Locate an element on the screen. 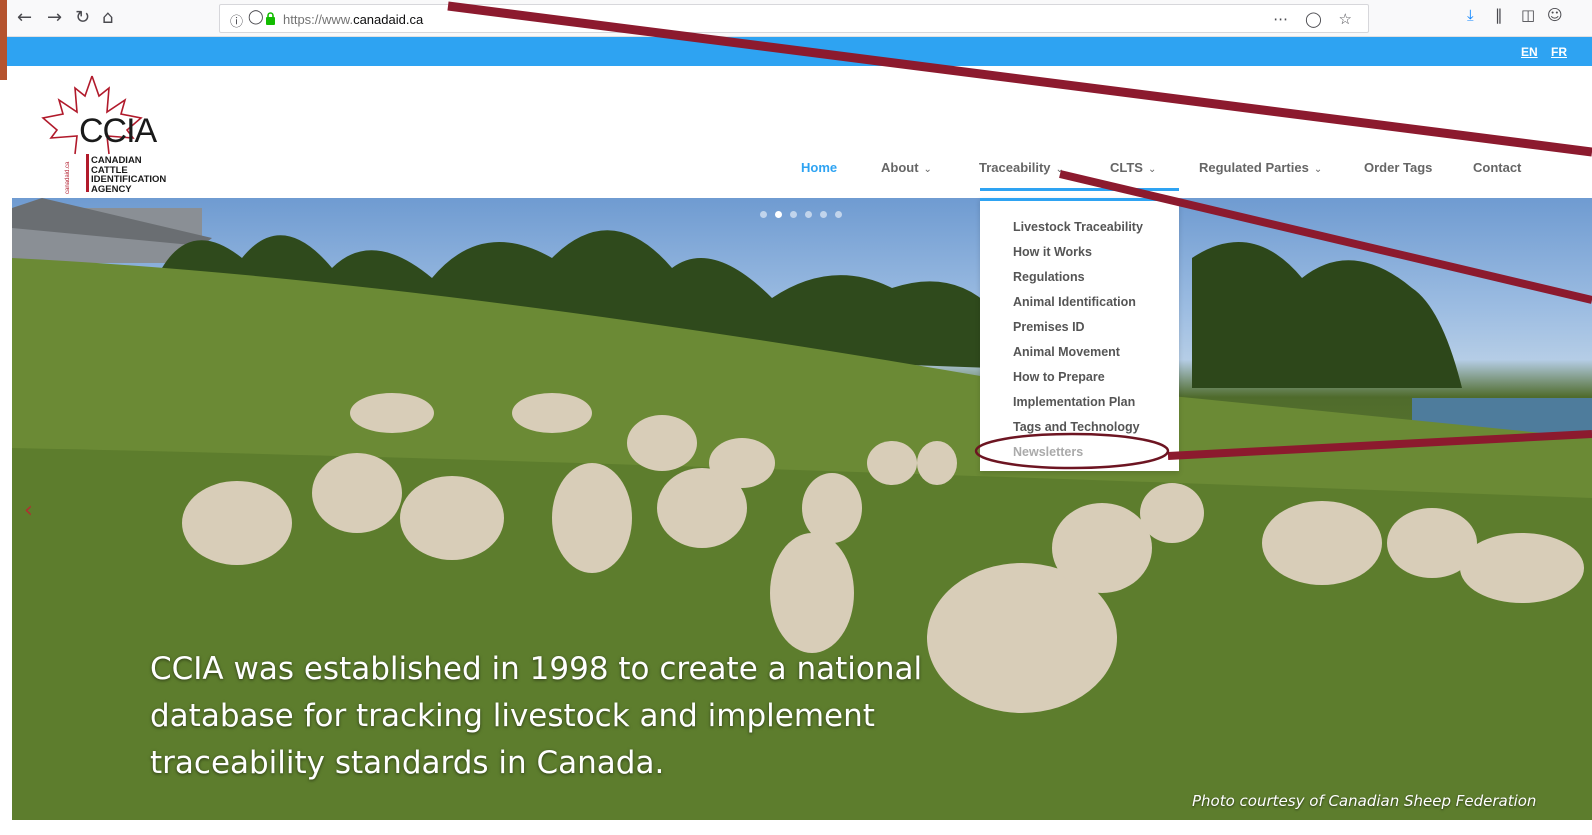 This screenshot has height=835, width=1592. nav-clts: CLTS ⌄ is located at coordinates (1133, 167).